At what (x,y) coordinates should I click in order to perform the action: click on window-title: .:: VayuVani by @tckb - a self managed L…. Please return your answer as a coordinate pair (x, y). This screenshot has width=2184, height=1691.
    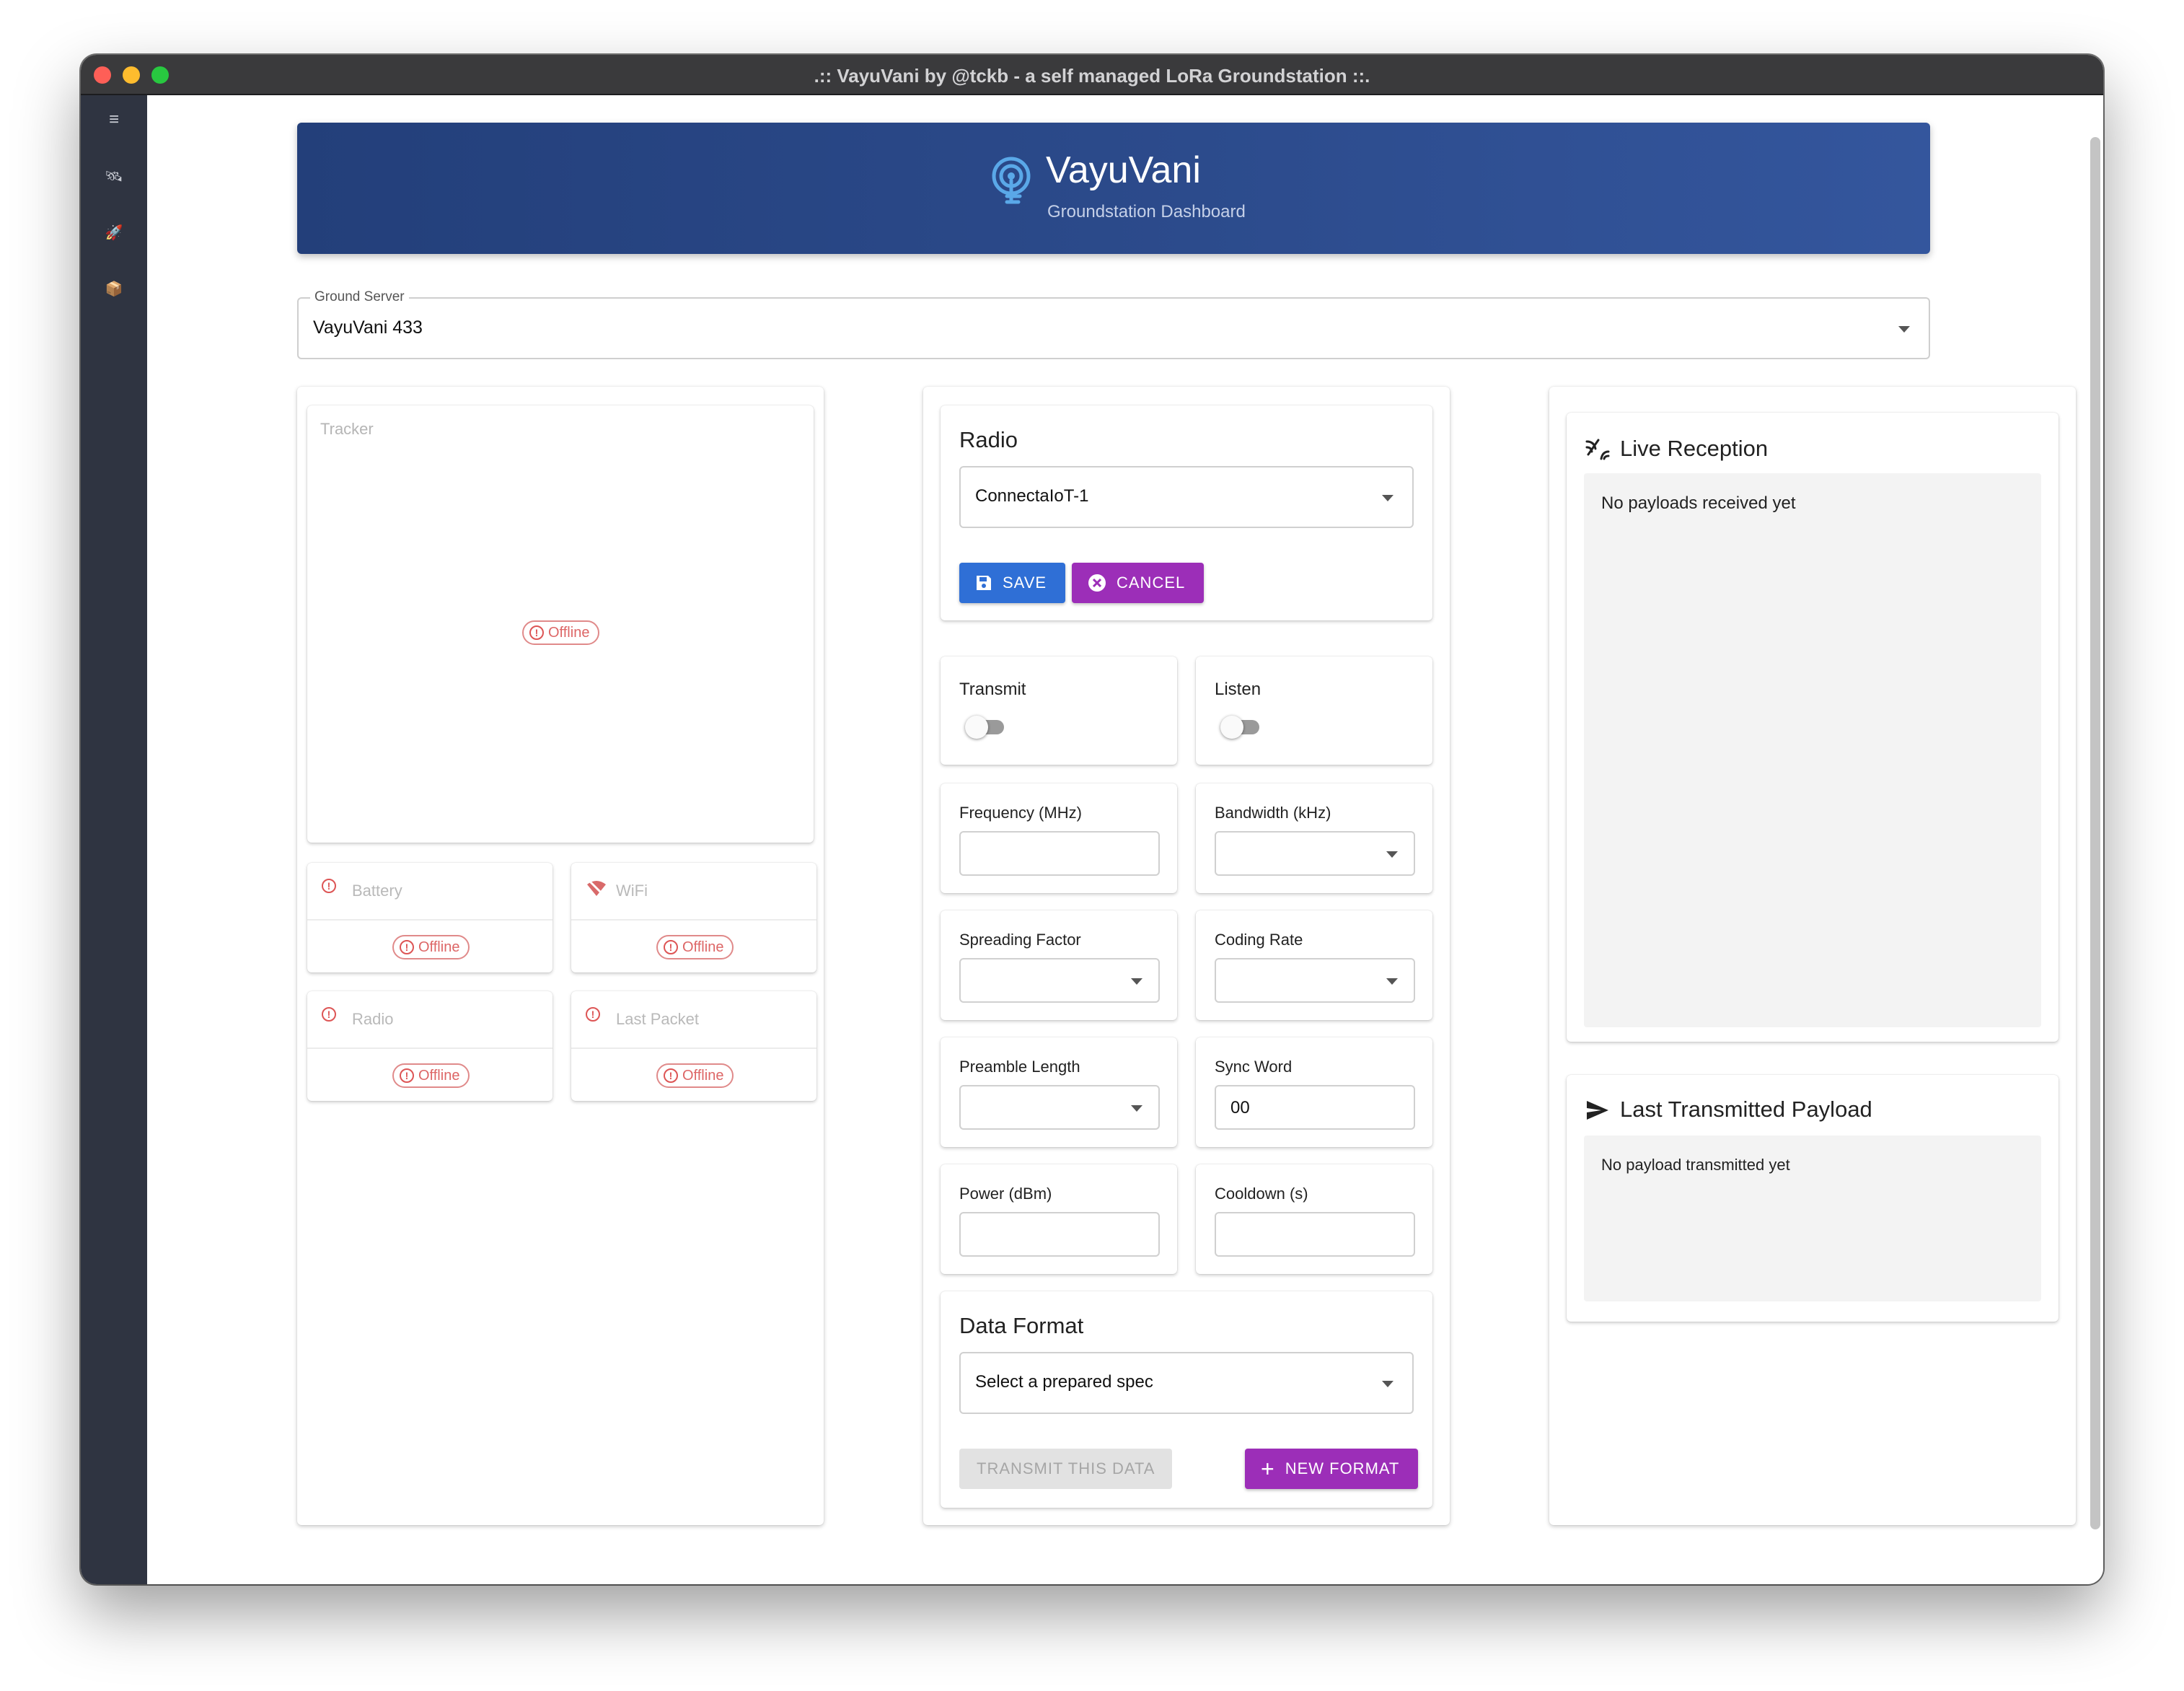
    Looking at the image, I should click on (1092, 76).